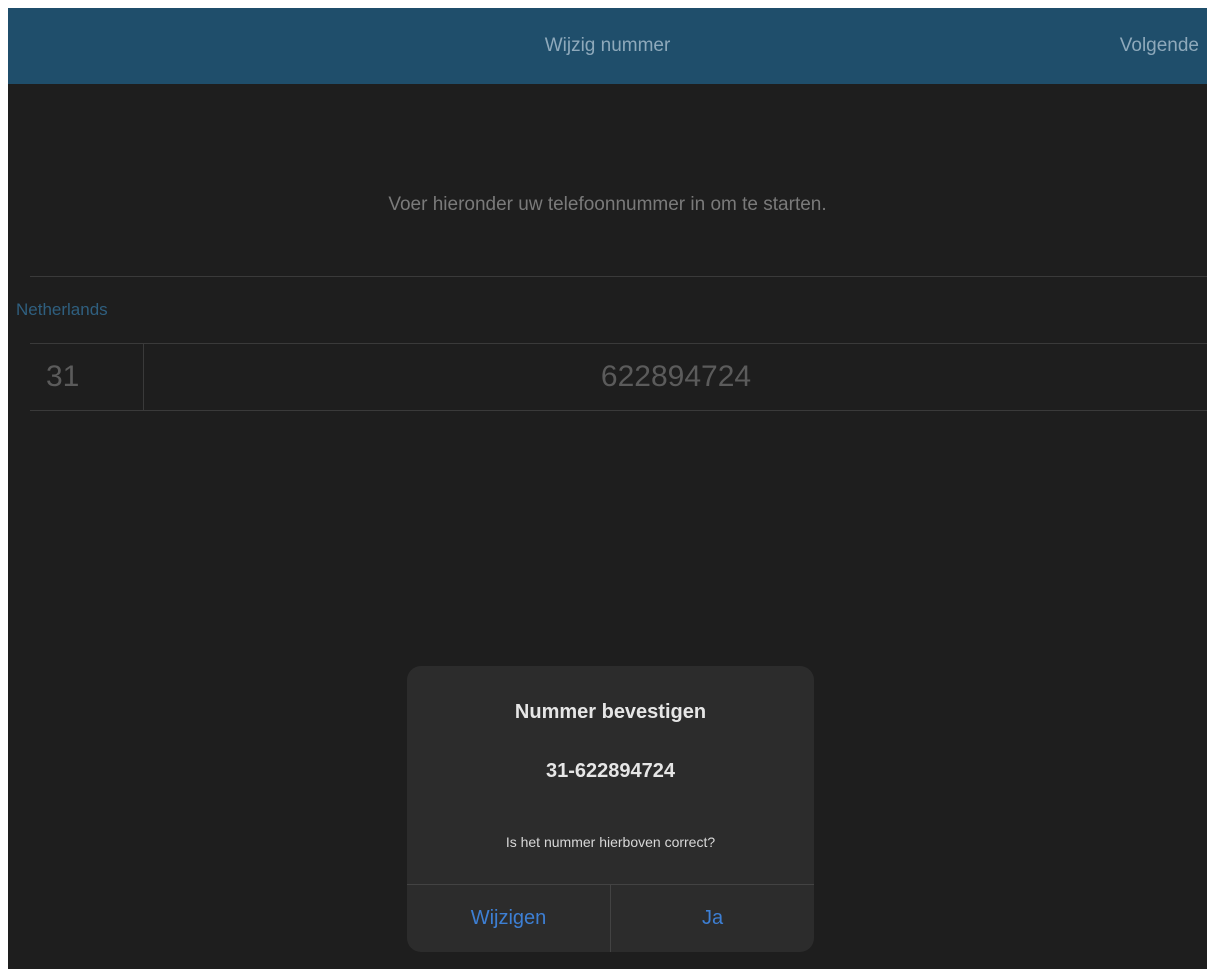 Image resolution: width=1215 pixels, height=977 pixels. What do you see at coordinates (618, 276) in the screenshot?
I see `divider-top` at bounding box center [618, 276].